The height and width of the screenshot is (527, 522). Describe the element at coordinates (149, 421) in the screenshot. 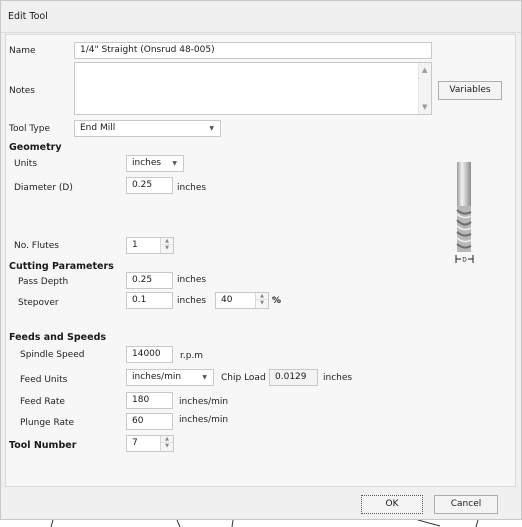

I see `plunge-rate-input: 60` at that location.